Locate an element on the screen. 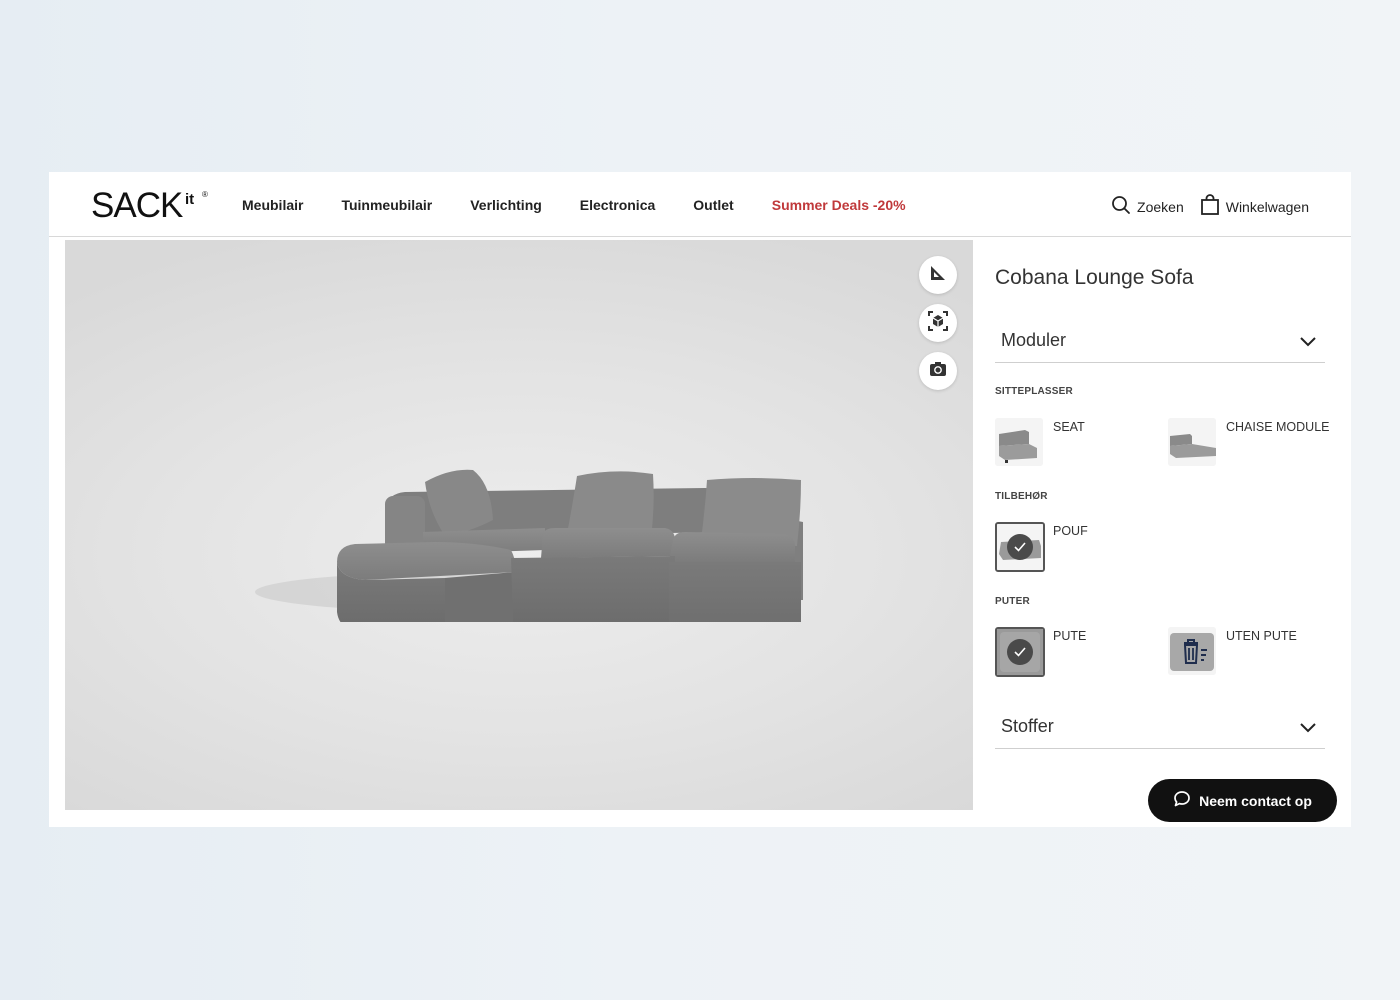 The width and height of the screenshot is (1400, 1000). chat-bubble-icon is located at coordinates (1186, 800).